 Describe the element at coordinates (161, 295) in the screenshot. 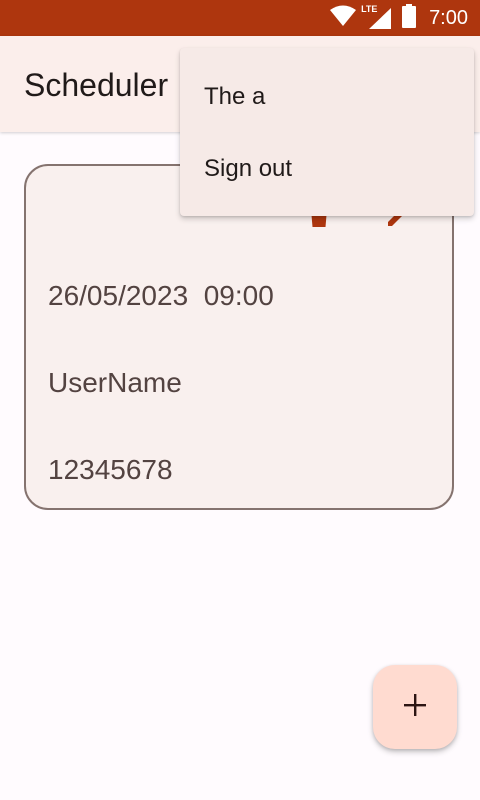

I see `appointment-datetime: 26/05/2023 09:00` at that location.